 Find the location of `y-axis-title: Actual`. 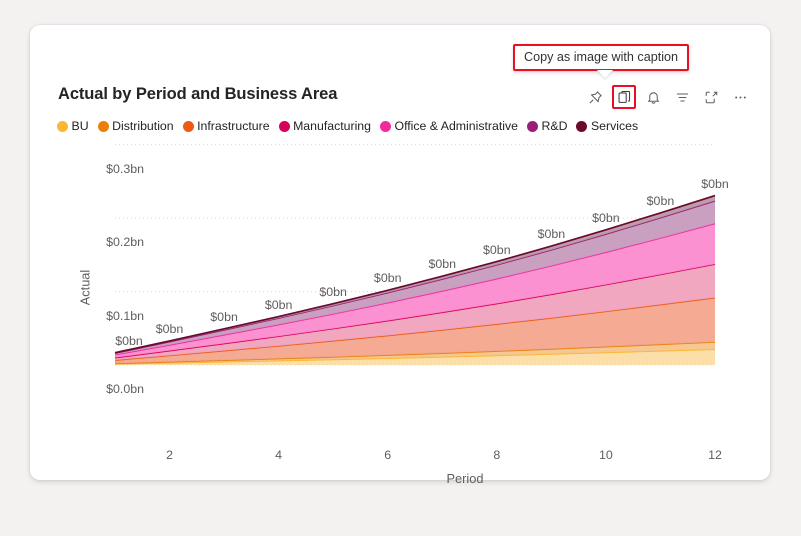

y-axis-title: Actual is located at coordinates (85, 287).